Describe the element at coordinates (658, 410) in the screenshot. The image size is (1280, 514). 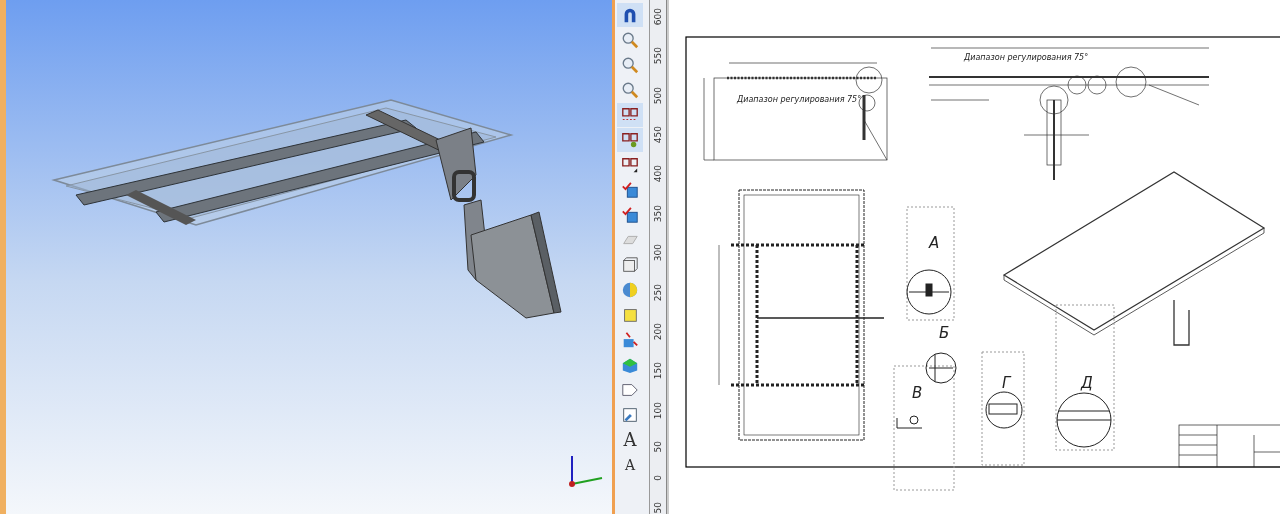
I see `ruler-label: 100` at that location.